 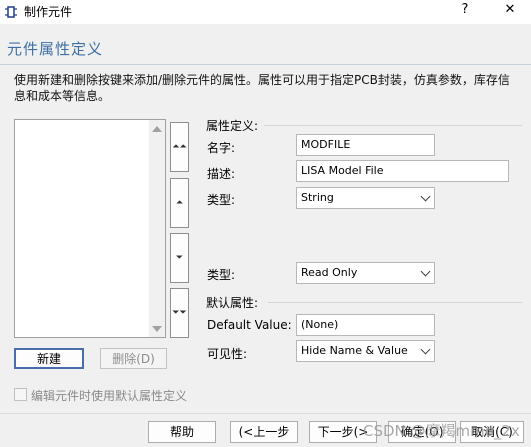 What do you see at coordinates (265, 64) in the screenshot?
I see `header-divider` at bounding box center [265, 64].